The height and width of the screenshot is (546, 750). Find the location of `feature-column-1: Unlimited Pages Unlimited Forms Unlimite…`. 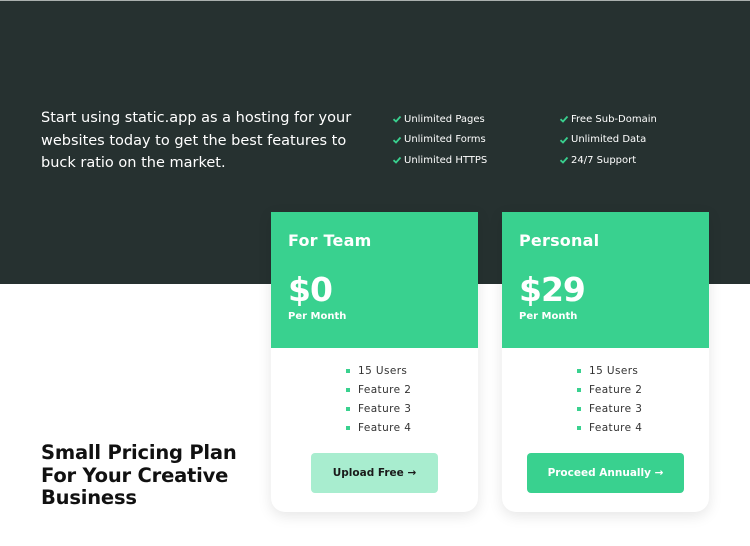

feature-column-1: Unlimited Pages Unlimited Forms Unlimite… is located at coordinates (439, 140).